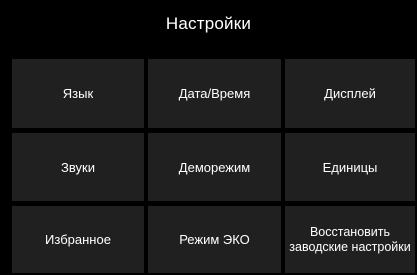 The width and height of the screenshot is (417, 275). I want to click on demo-mode-button: Деморежим, so click(214, 167).